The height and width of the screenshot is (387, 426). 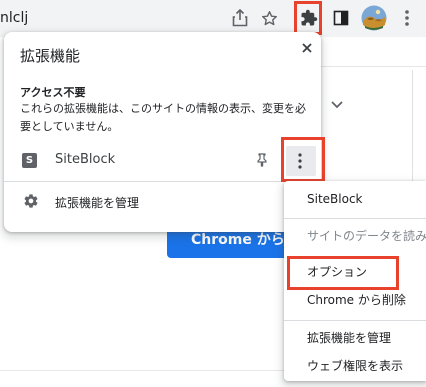 What do you see at coordinates (53, 92) in the screenshot?
I see `access-heading: アクセス不要` at bounding box center [53, 92].